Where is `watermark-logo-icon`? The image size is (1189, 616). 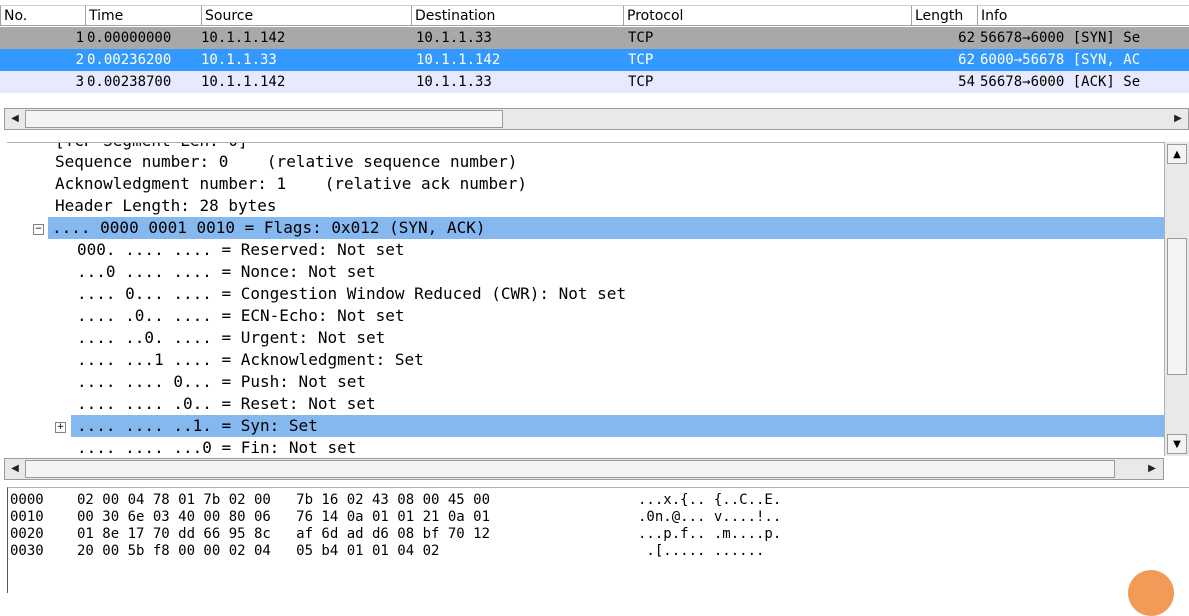 watermark-logo-icon is located at coordinates (1151, 593).